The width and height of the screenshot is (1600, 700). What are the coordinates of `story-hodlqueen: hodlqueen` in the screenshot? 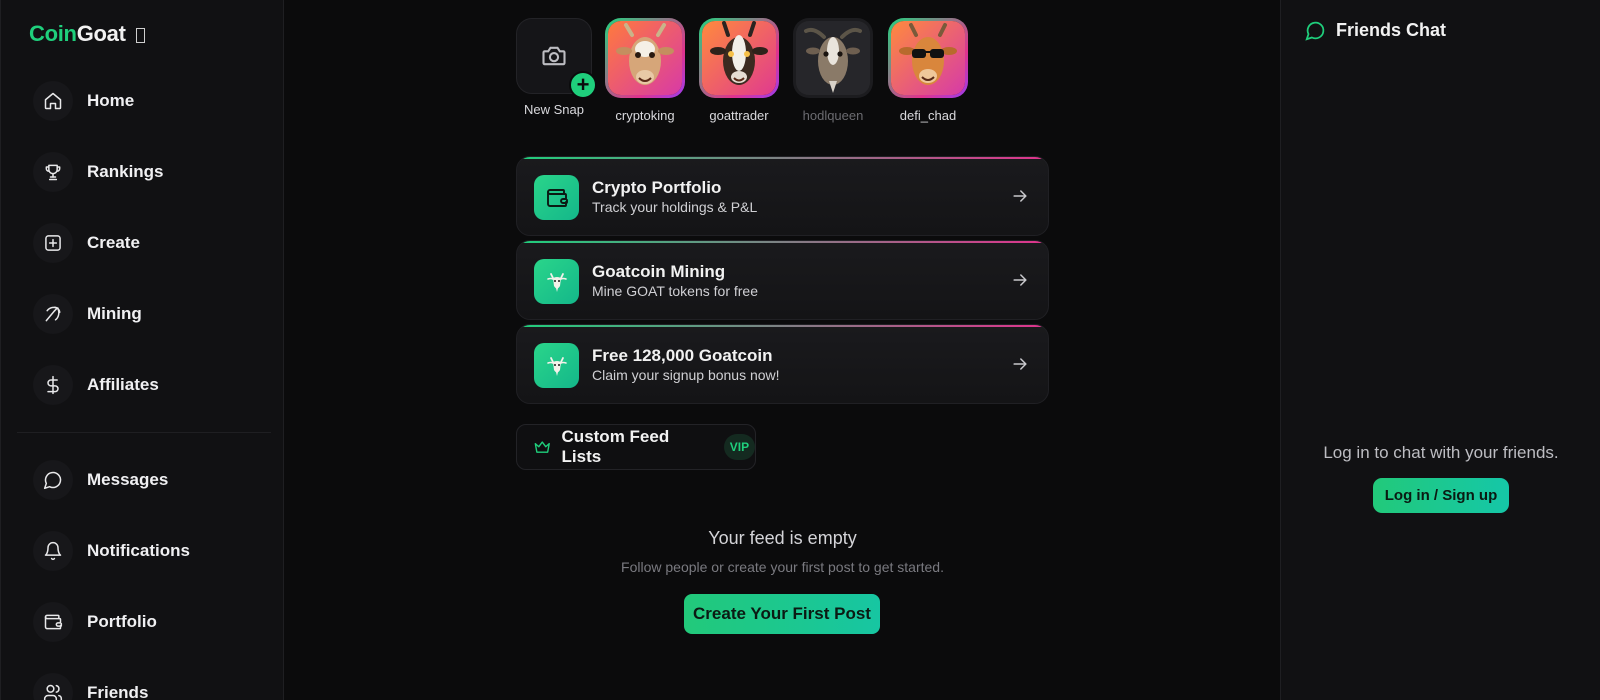 It's located at (833, 70).